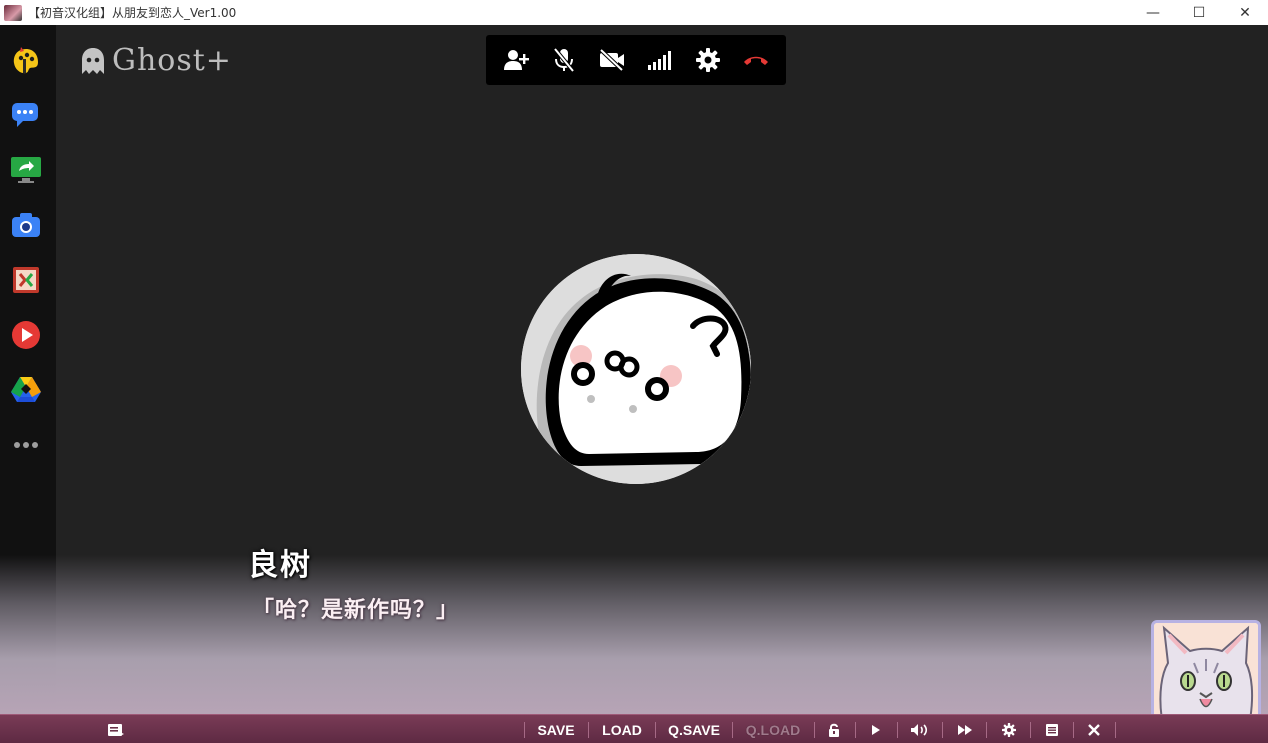 Image resolution: width=1268 pixels, height=743 pixels. What do you see at coordinates (773, 729) in the screenshot?
I see `quick-load-button: Q.LOAD` at bounding box center [773, 729].